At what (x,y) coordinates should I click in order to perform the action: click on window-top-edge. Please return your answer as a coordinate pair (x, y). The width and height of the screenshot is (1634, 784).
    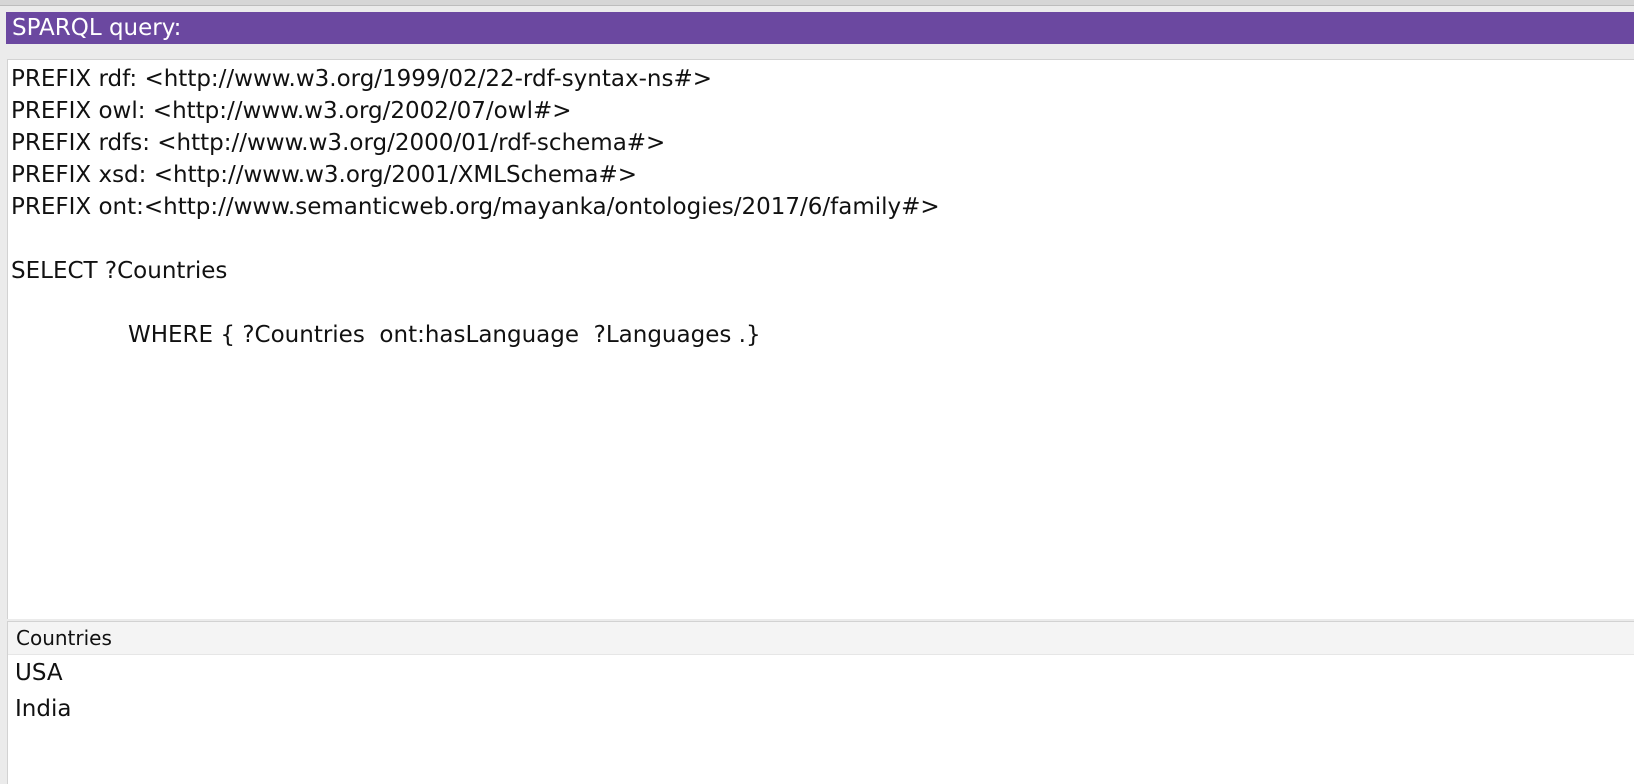
    Looking at the image, I should click on (817, 3).